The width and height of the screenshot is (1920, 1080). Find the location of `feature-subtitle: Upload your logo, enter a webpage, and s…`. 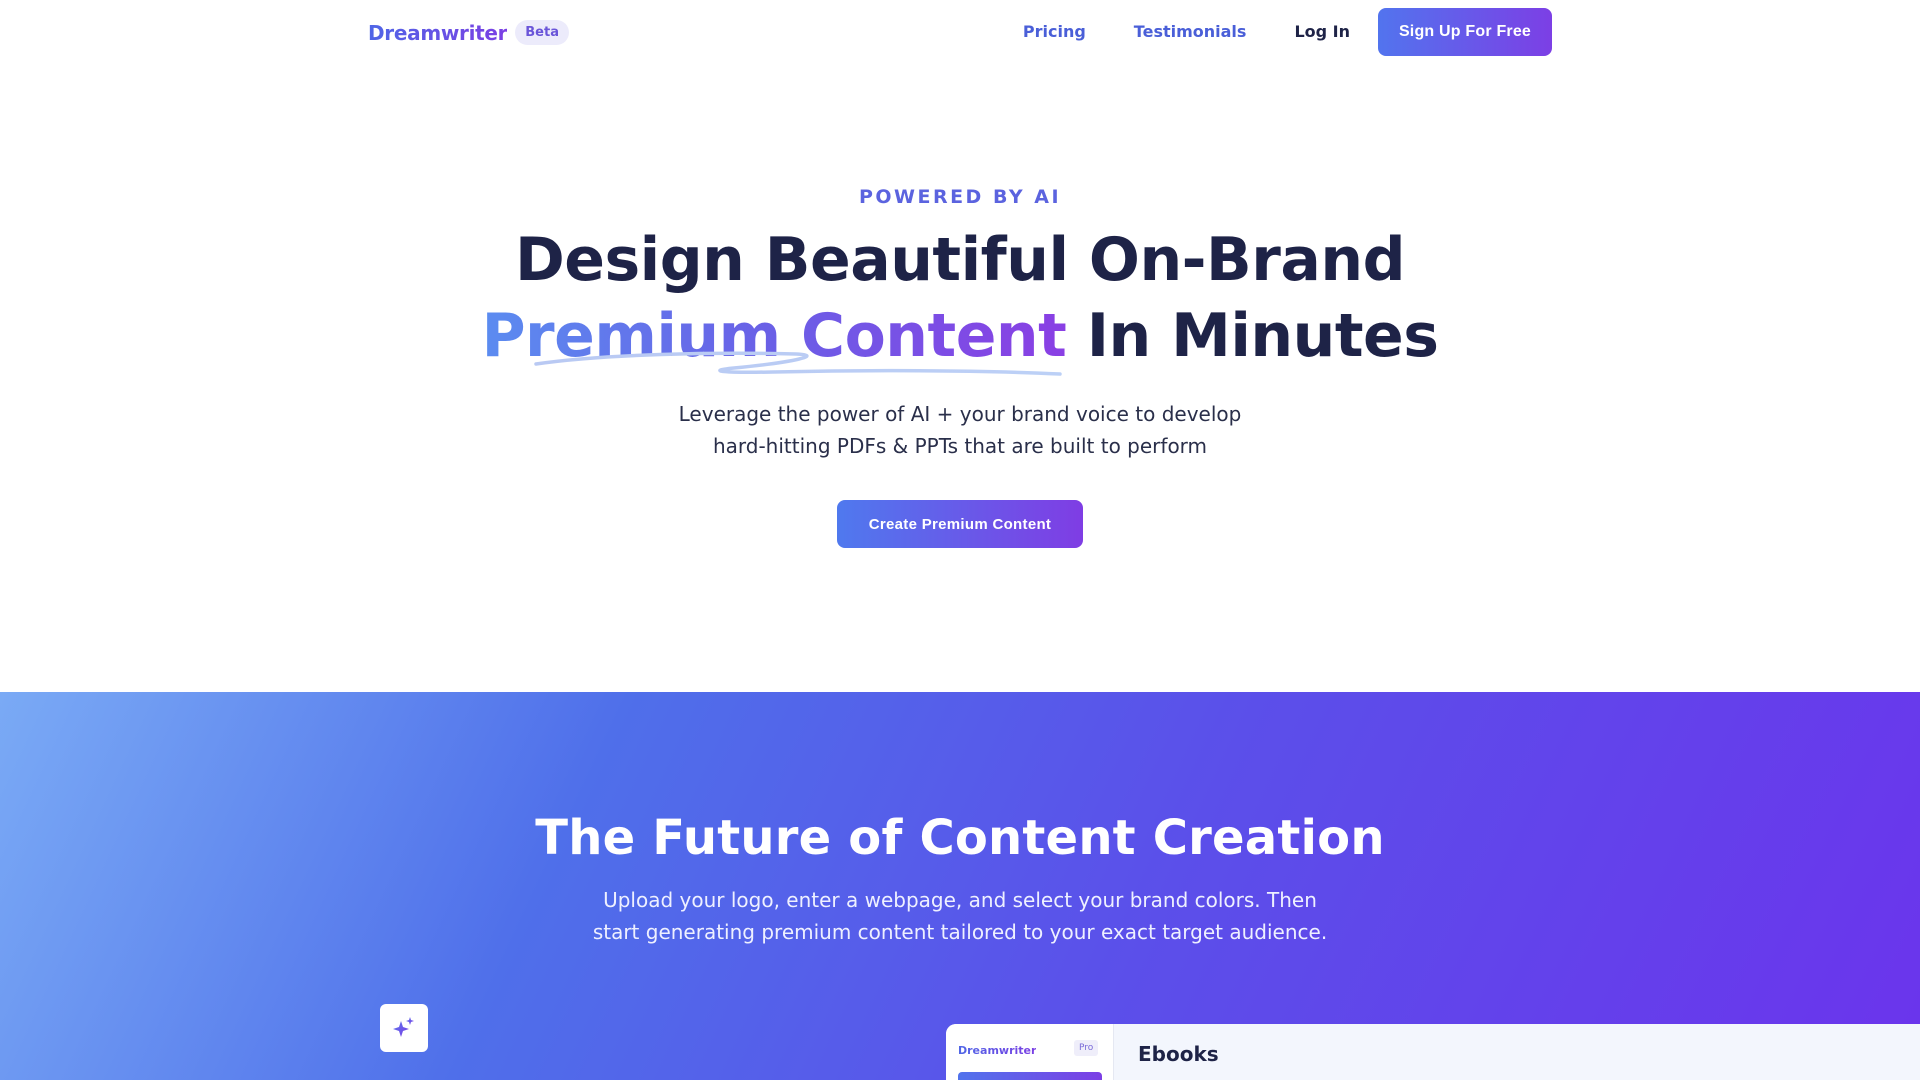

feature-subtitle: Upload your logo, enter a webpage, and s… is located at coordinates (960, 916).